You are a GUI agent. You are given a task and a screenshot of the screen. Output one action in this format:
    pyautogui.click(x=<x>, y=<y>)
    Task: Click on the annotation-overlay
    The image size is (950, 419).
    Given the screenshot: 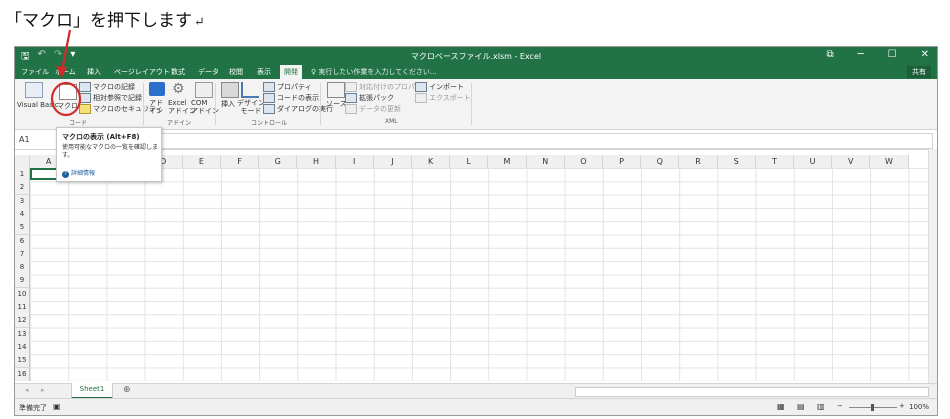 What is the action you would take?
    pyautogui.click(x=66, y=73)
    